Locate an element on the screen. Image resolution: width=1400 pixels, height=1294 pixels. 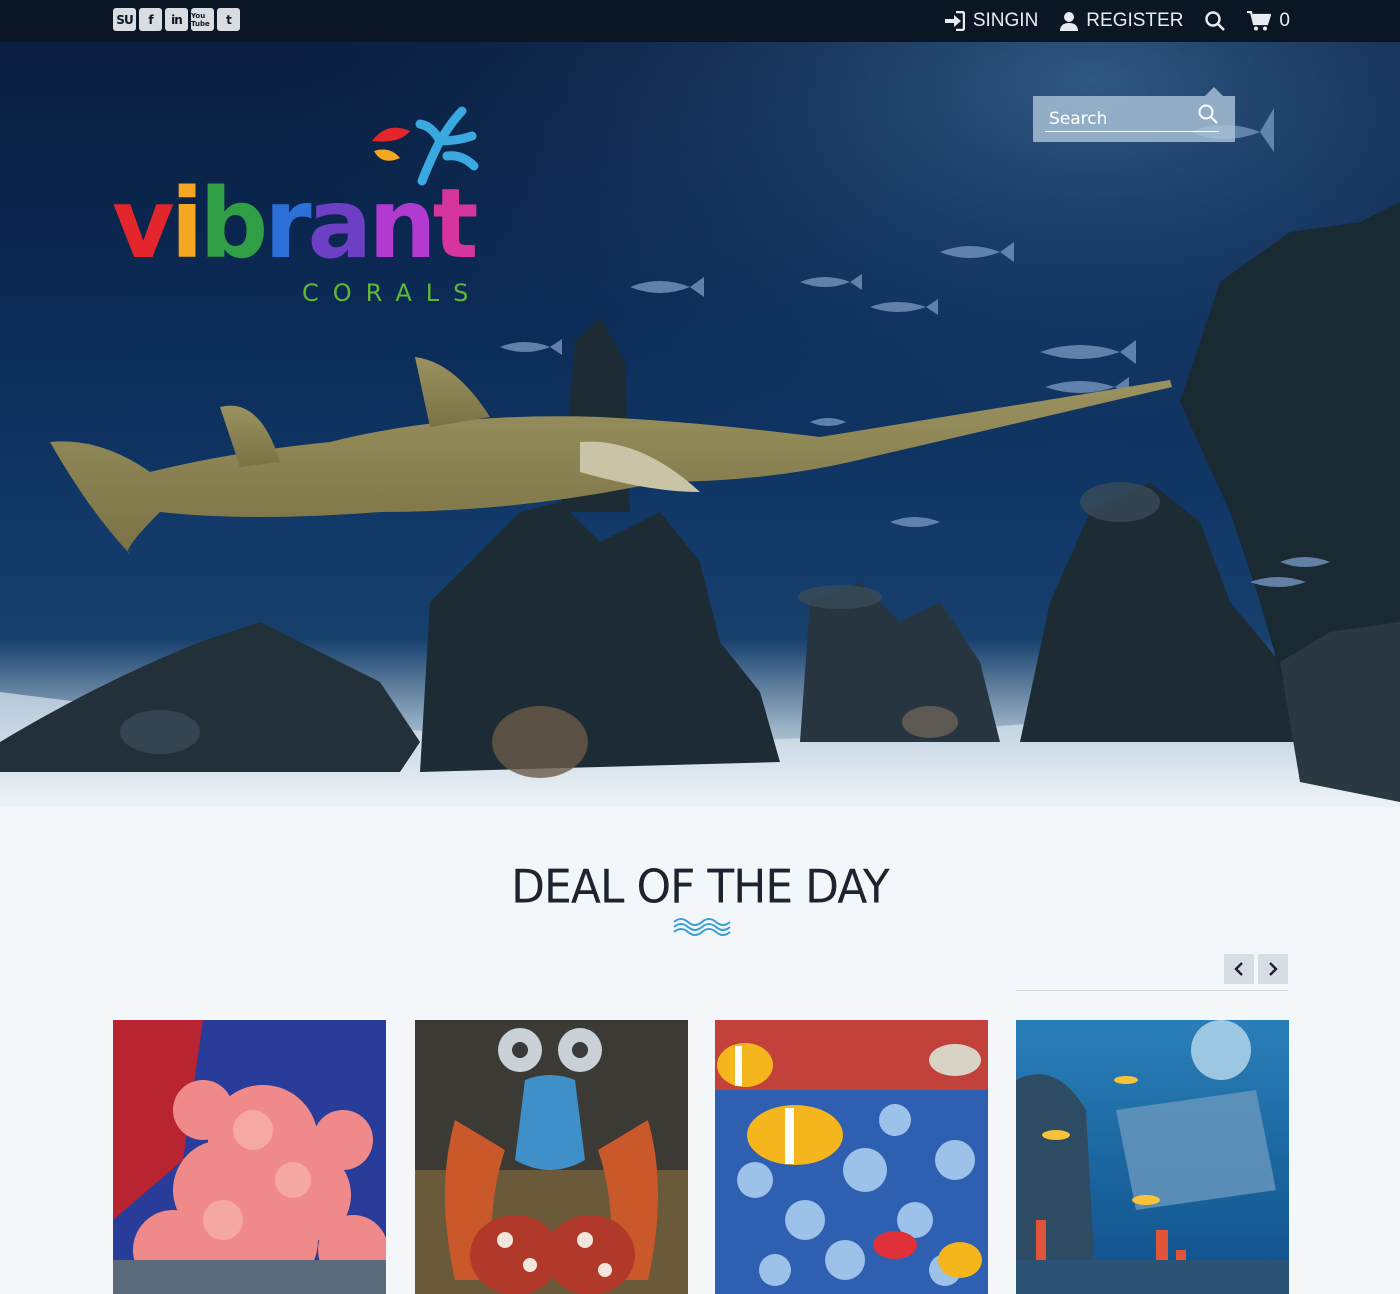
search-input is located at coordinates (1132, 119).